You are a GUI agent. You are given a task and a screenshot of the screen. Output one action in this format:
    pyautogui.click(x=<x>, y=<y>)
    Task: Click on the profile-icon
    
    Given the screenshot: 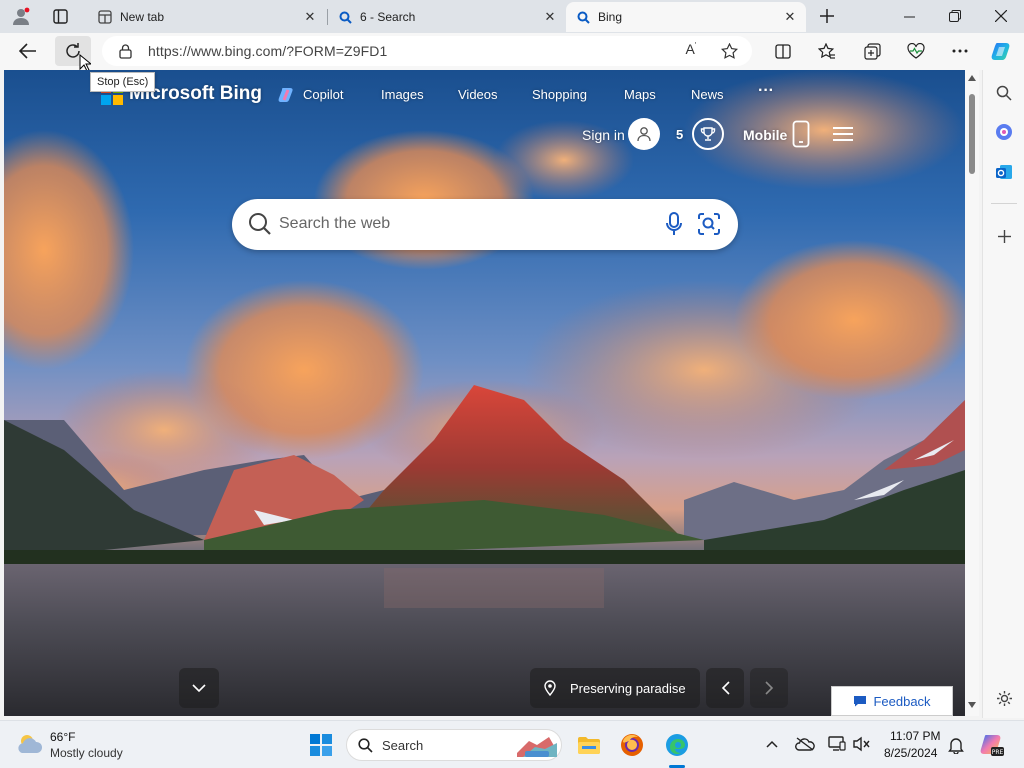 What is the action you would take?
    pyautogui.click(x=21, y=16)
    